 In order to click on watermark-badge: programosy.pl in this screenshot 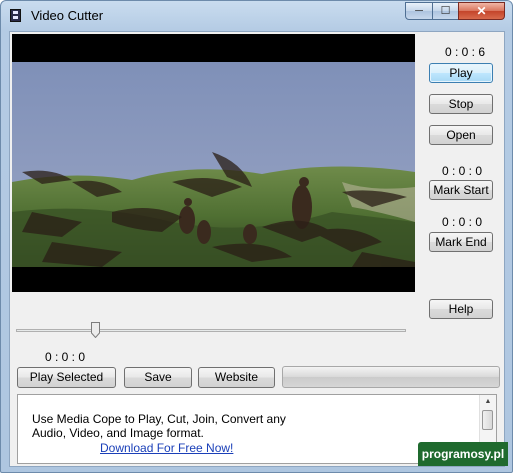, I will do `click(463, 454)`.